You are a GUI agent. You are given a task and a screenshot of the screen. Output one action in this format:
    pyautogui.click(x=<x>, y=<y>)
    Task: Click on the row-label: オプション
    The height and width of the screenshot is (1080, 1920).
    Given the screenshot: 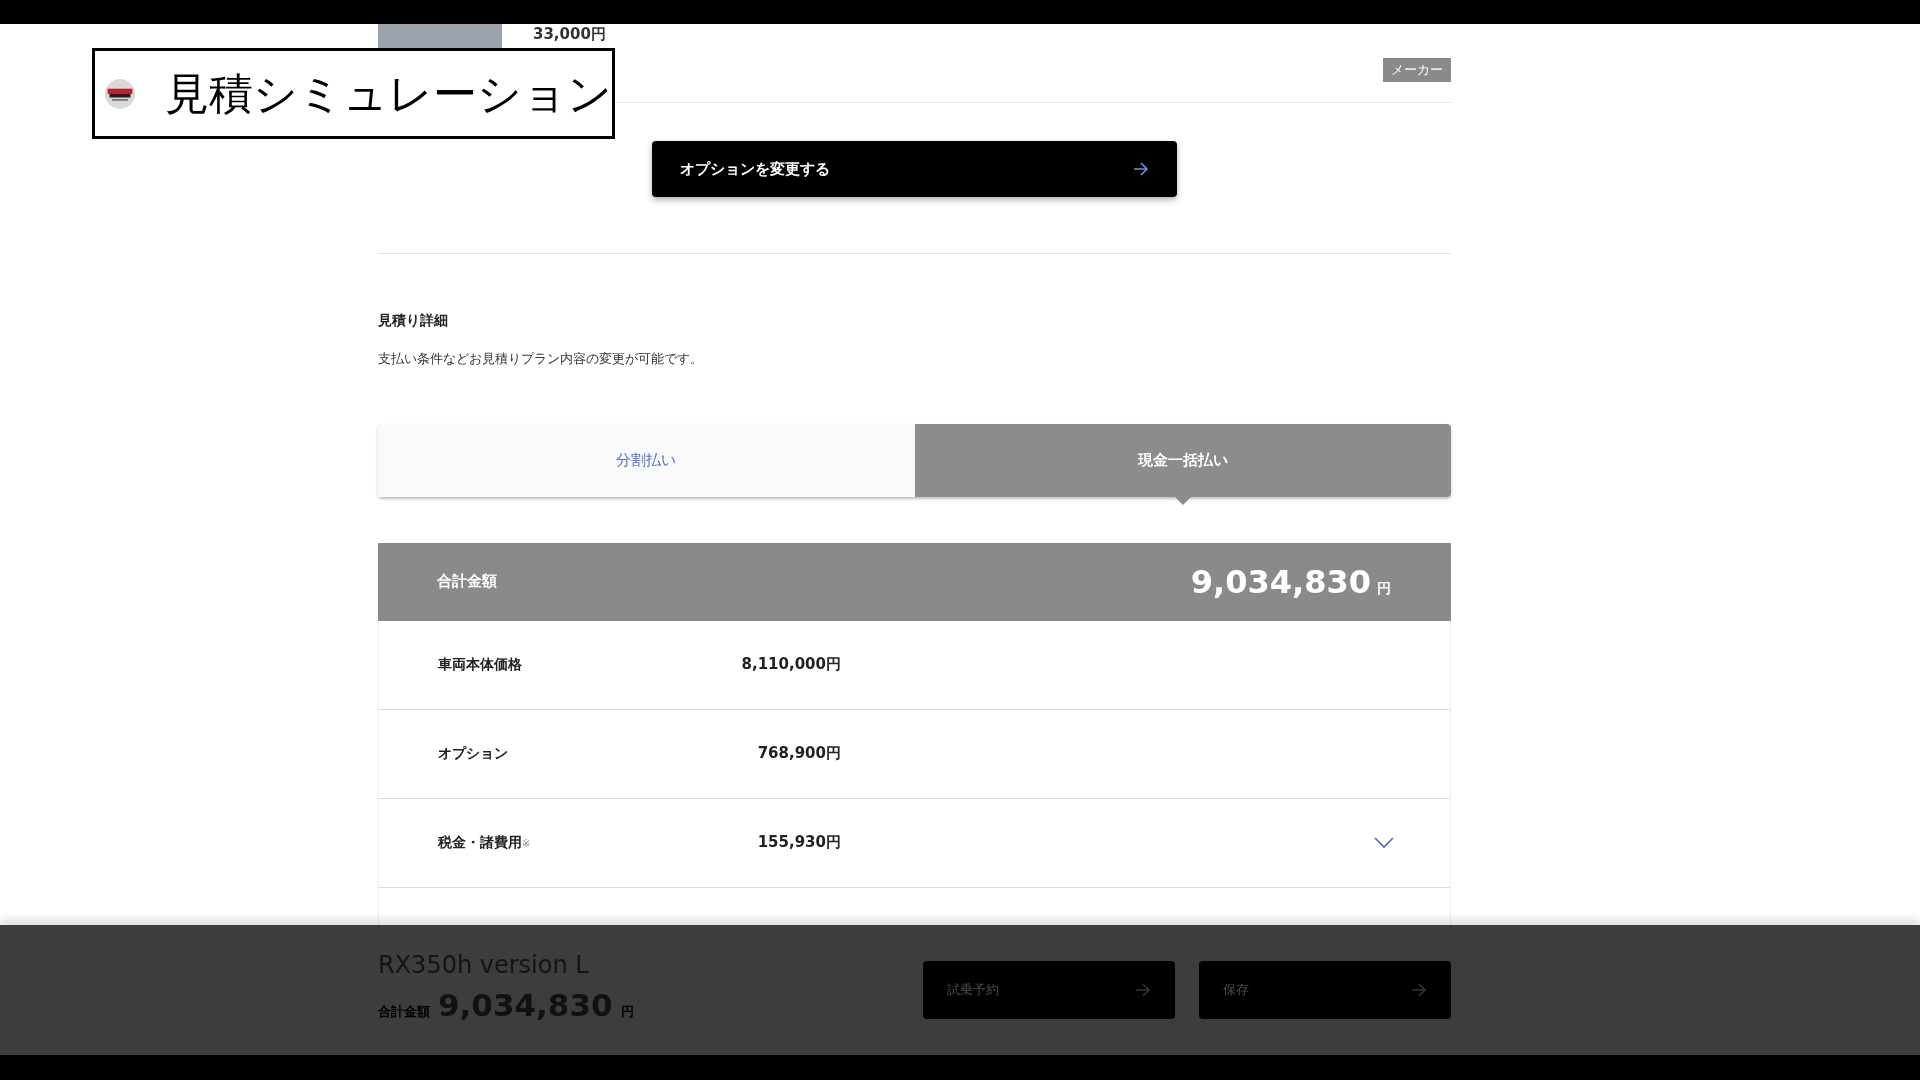 What is the action you would take?
    pyautogui.click(x=473, y=753)
    